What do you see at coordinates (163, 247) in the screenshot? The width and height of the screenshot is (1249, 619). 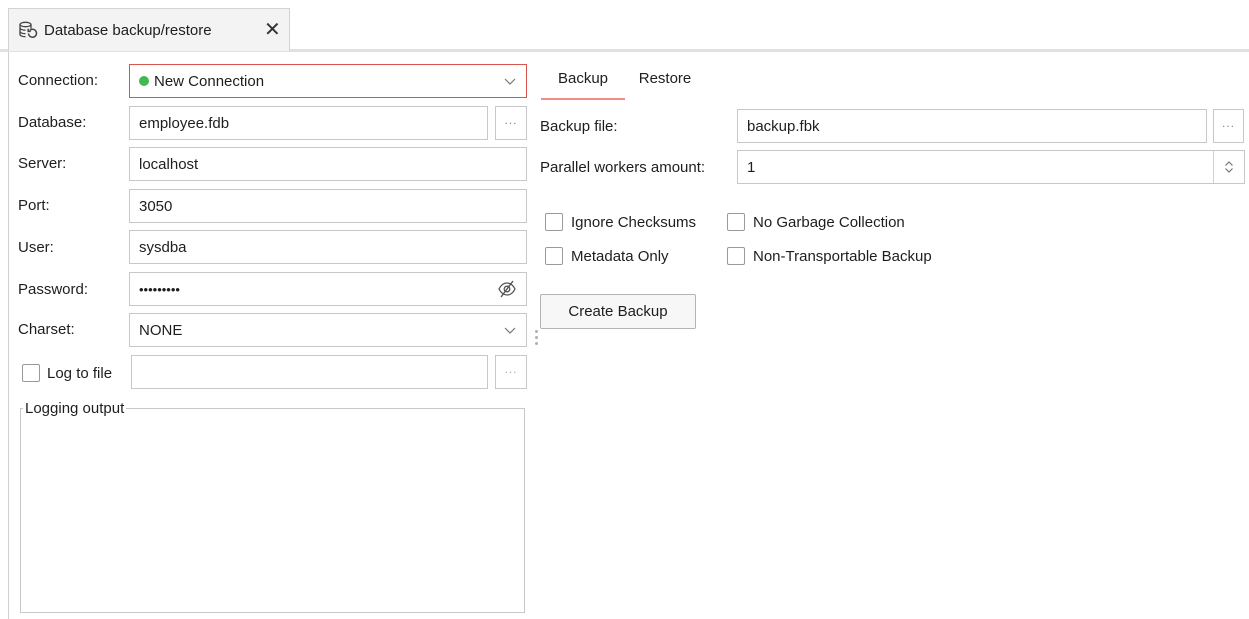 I see `user-field-value: sysdba` at bounding box center [163, 247].